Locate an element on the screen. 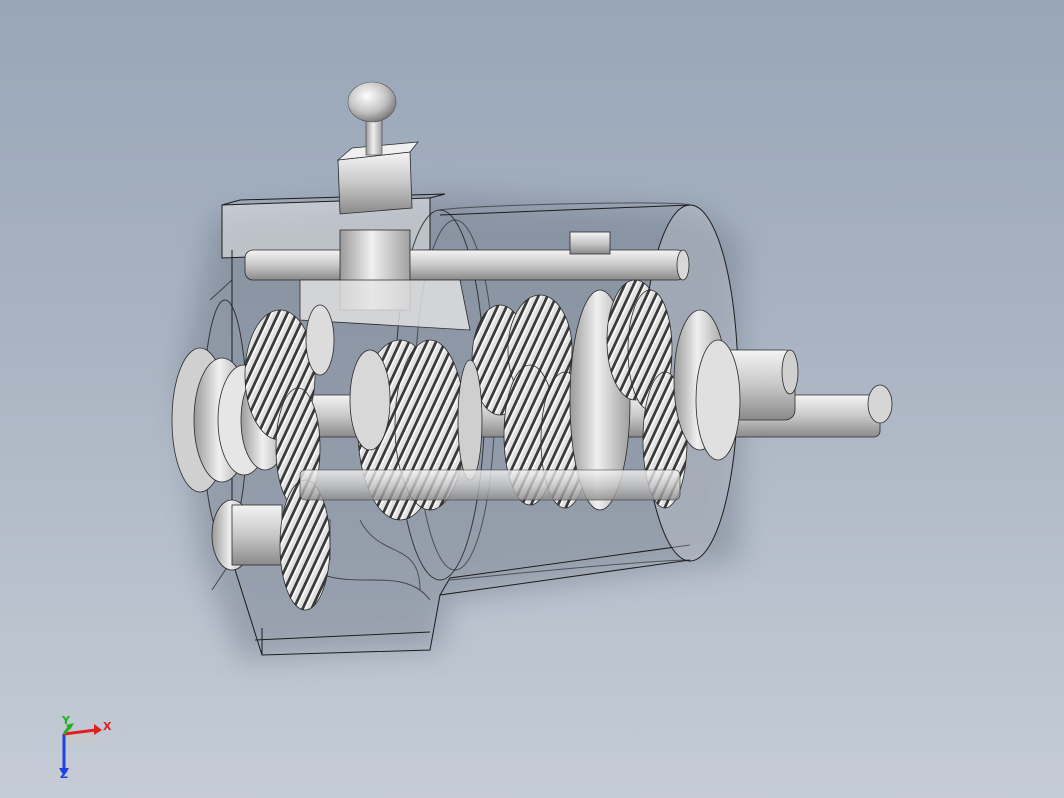  z-axis-label: Z is located at coordinates (64, 774).